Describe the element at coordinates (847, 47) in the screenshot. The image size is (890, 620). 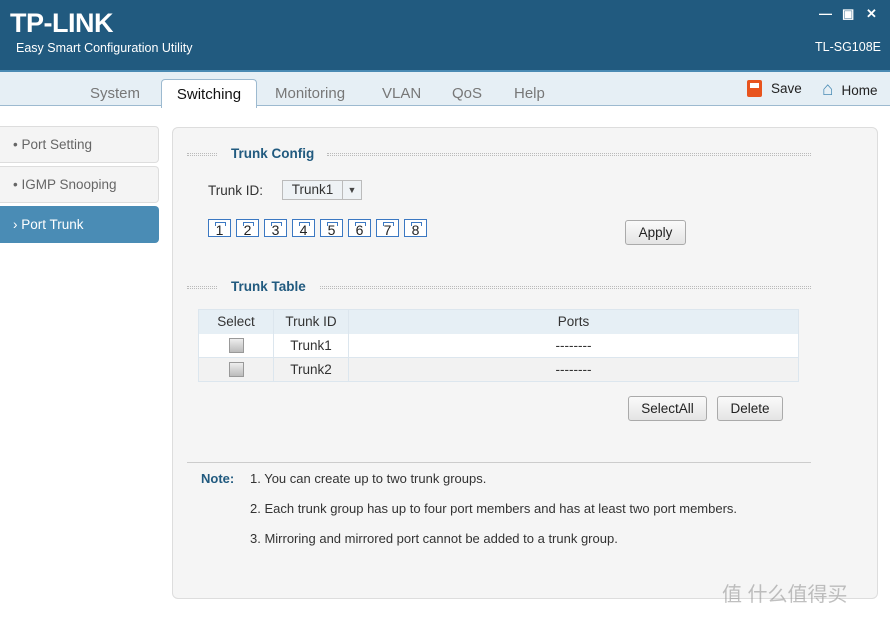
I see `device-model: TL-SG108E` at that location.